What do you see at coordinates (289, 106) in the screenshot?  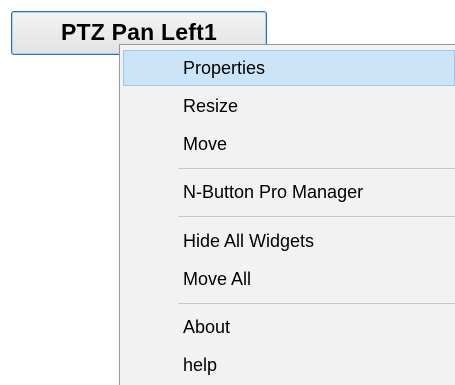 I see `menu-item-resize: Resize` at bounding box center [289, 106].